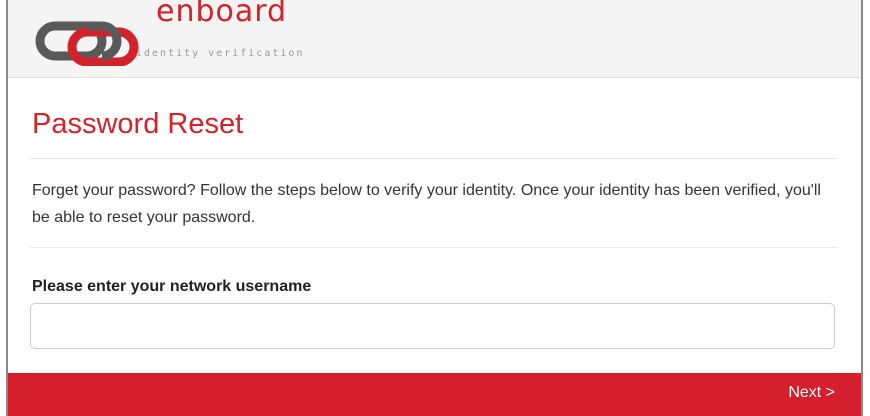  What do you see at coordinates (811, 393) in the screenshot?
I see `next-button: Next >` at bounding box center [811, 393].